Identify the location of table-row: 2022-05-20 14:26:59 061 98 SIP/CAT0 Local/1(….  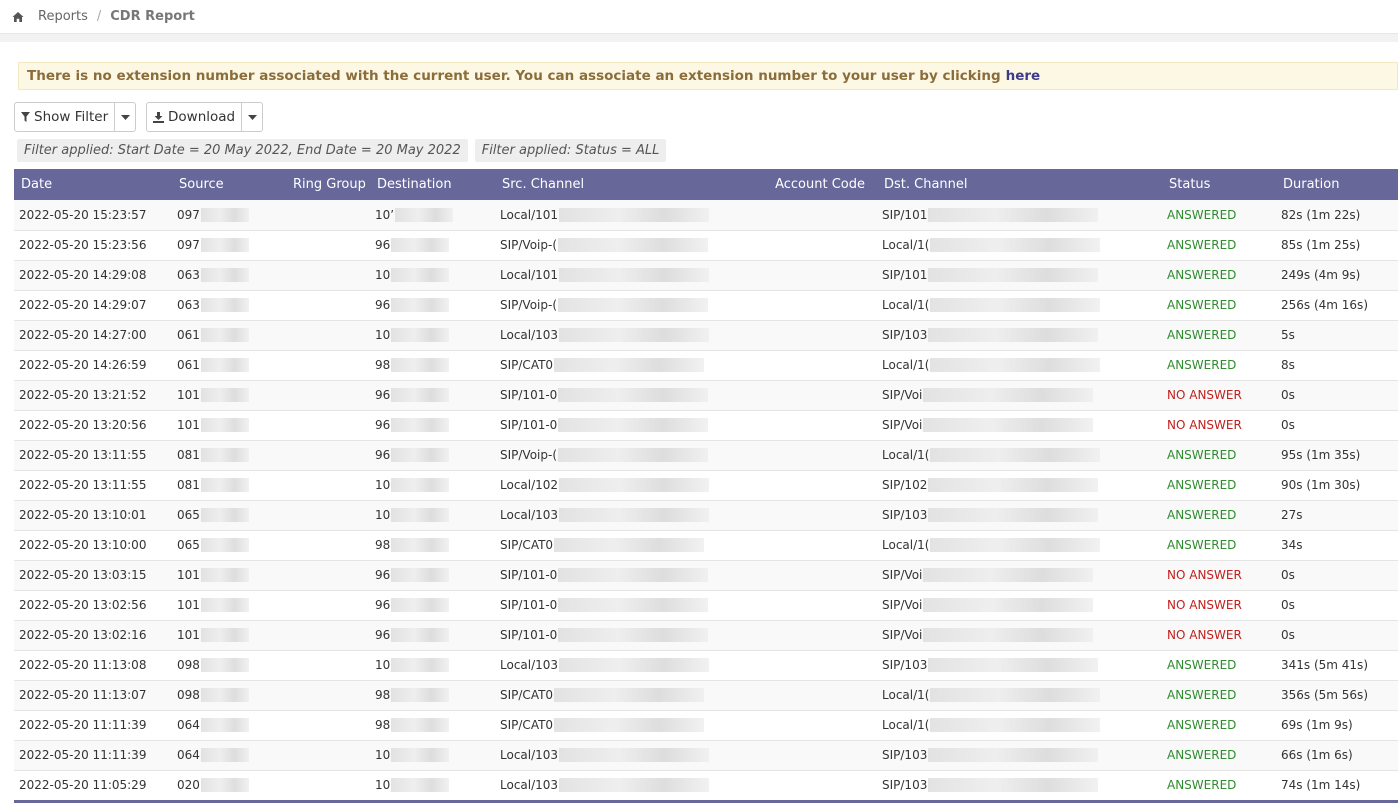
(706, 365).